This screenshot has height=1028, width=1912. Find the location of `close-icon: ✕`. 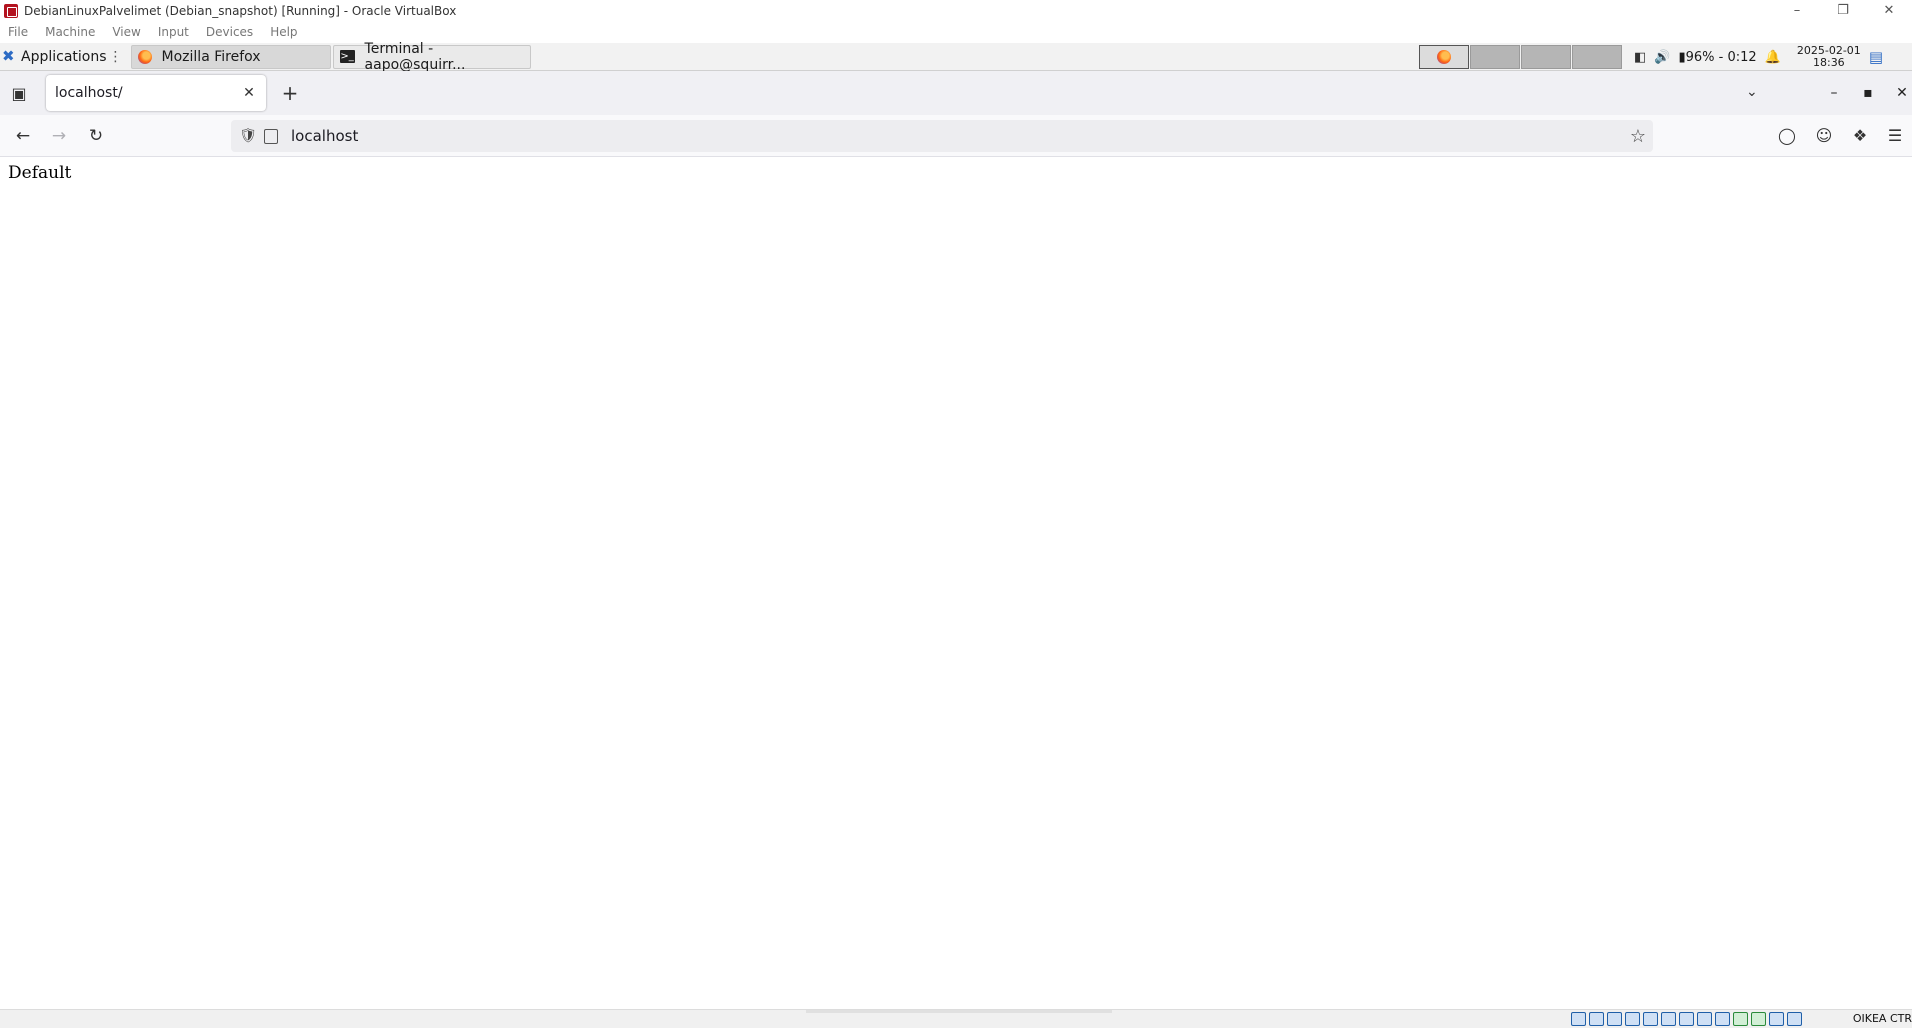

close-icon: ✕ is located at coordinates (1889, 10).